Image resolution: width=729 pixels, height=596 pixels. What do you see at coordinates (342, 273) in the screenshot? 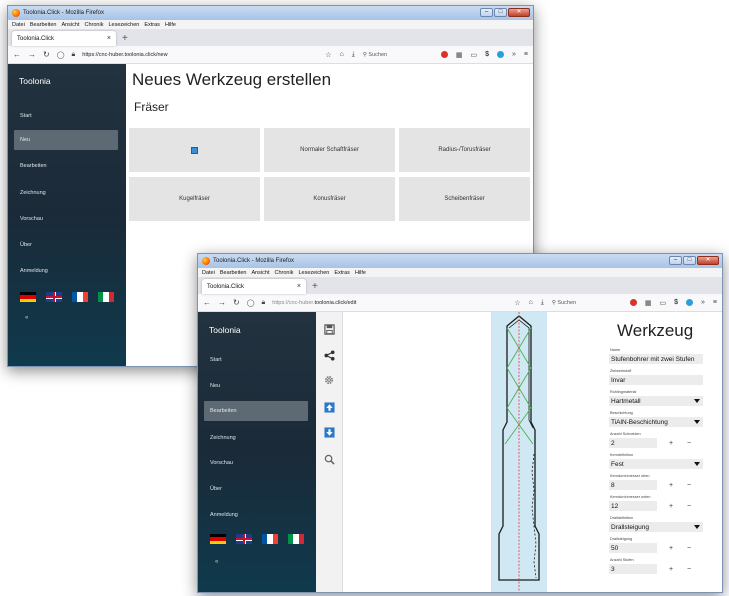
I see `menu-extras: Extras` at bounding box center [342, 273].